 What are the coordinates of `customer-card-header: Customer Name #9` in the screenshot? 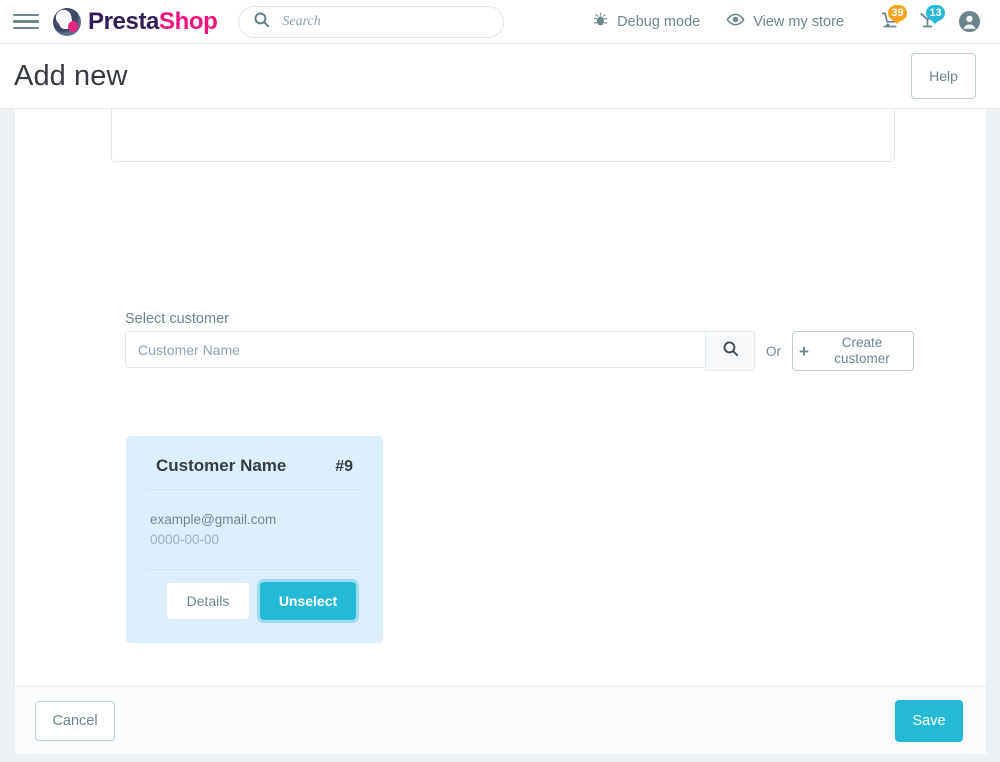 It's located at (254, 473).